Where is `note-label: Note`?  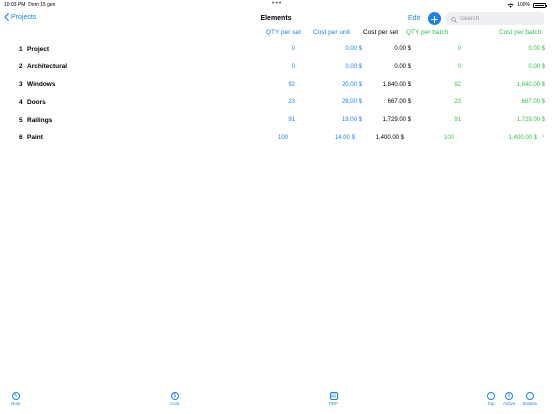
note-label: Note is located at coordinates (16, 403).